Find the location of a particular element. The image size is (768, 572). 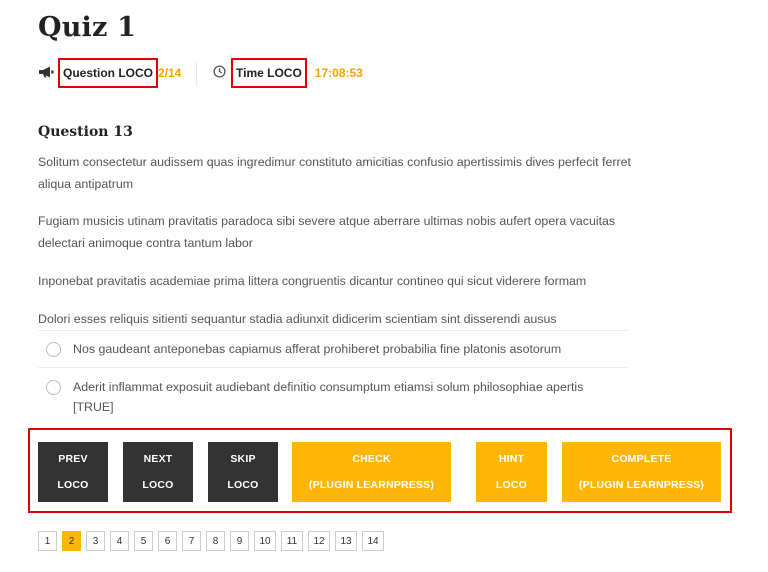

pagination: 1 2 3 4 5 6 7 8 9 10 11 12 13 14 is located at coordinates (213, 541).